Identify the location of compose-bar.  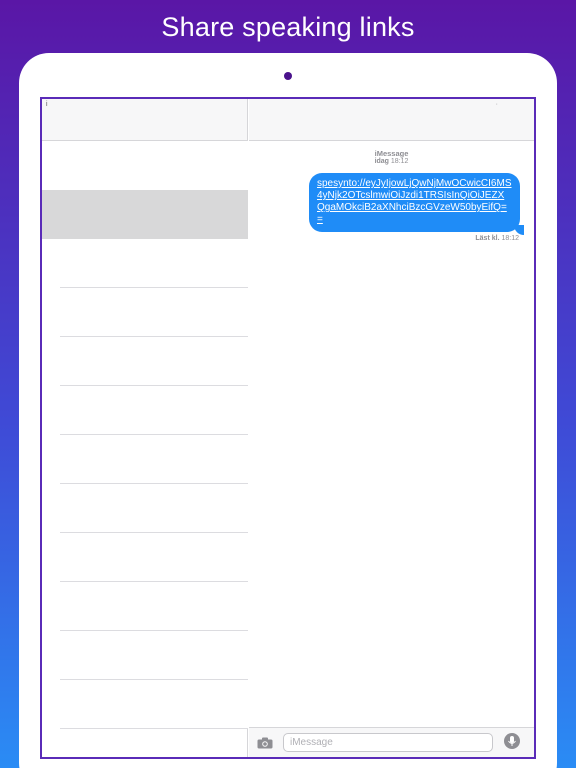
(391, 742).